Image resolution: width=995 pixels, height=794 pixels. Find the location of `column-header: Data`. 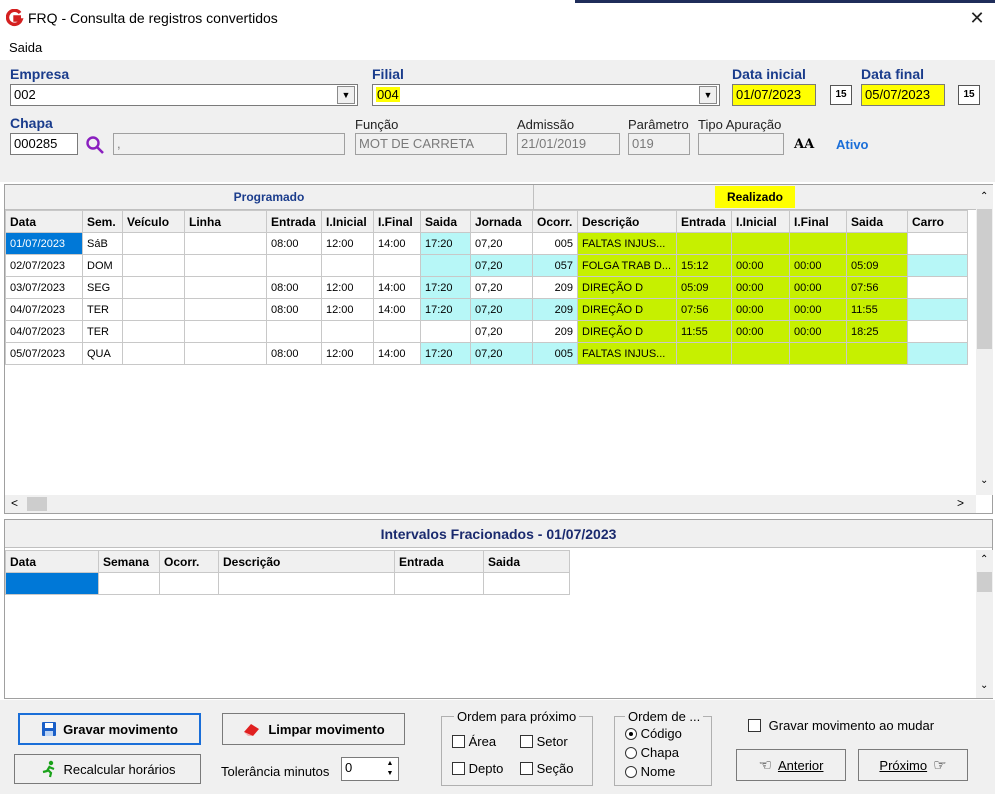

column-header: Data is located at coordinates (52, 561).